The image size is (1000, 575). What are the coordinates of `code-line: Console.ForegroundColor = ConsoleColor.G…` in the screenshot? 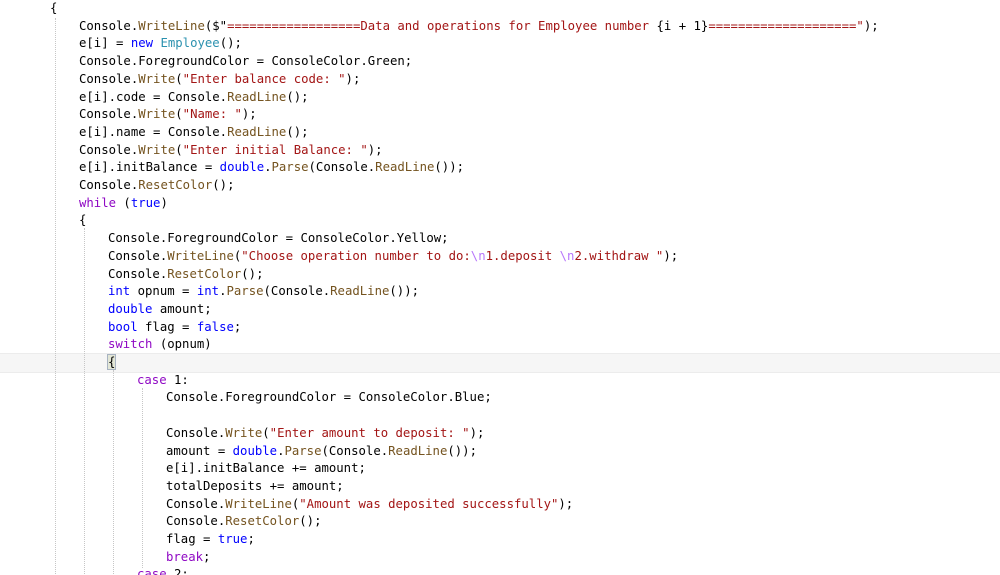 It's located at (245, 61).